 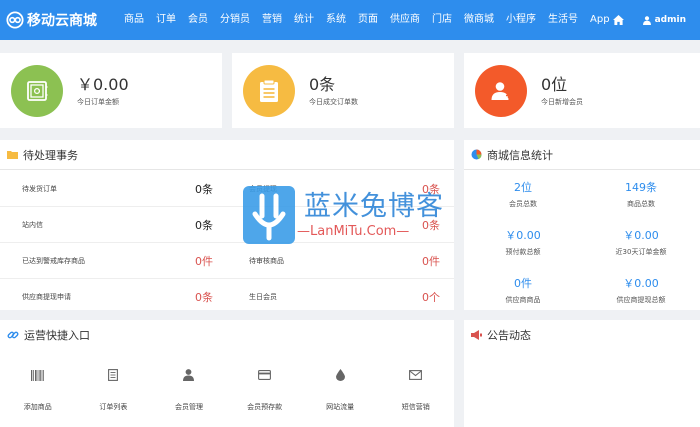 I want to click on nav-item-stores: 门店, so click(x=442, y=20).